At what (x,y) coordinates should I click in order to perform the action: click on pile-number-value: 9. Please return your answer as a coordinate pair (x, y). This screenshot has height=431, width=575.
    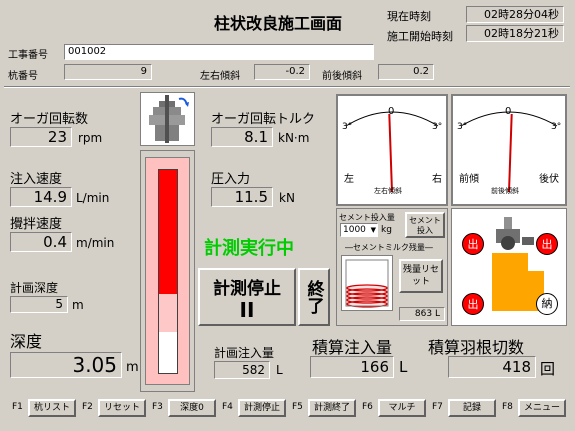
    Looking at the image, I should click on (108, 72).